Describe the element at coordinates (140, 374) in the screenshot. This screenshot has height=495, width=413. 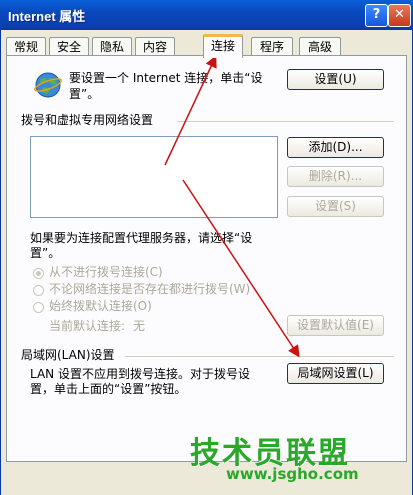
I see `lan-description-line1: LAN 设置不应用到拨号连接。对于拨号设` at that location.